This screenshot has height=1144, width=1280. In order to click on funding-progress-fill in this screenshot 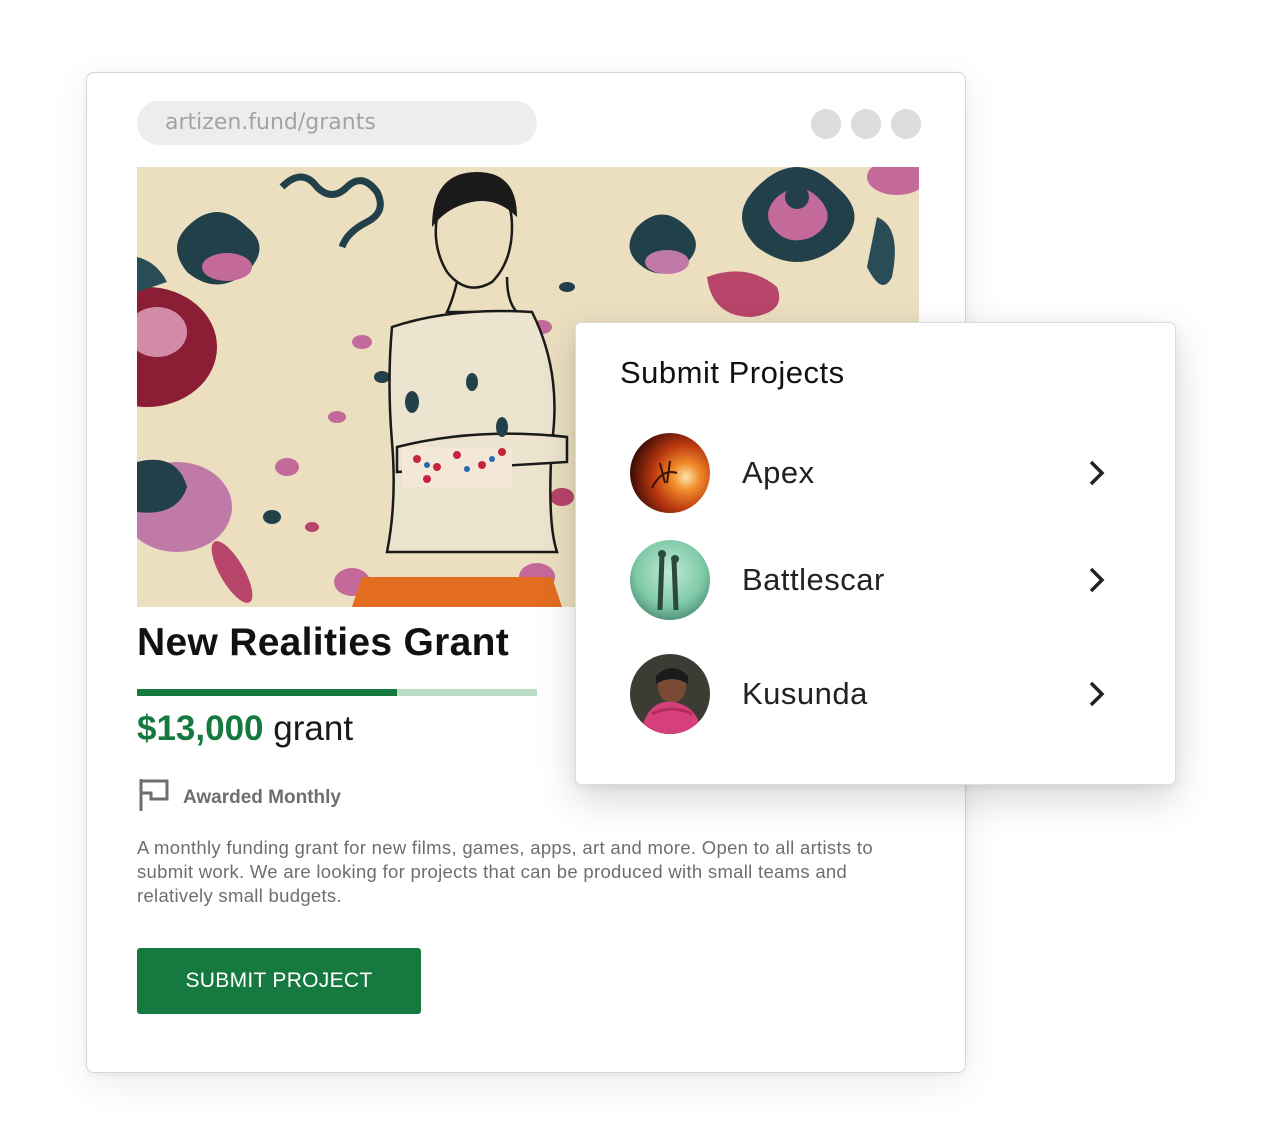, I will do `click(267, 692)`.